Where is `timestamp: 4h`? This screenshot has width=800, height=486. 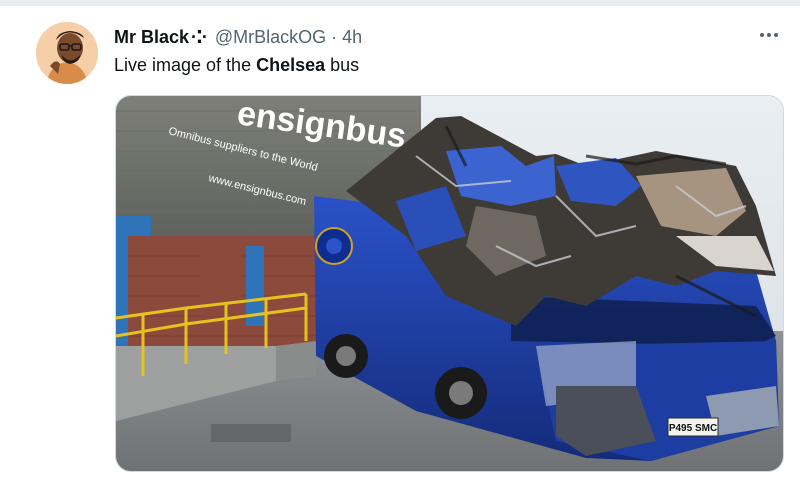 timestamp: 4h is located at coordinates (352, 37).